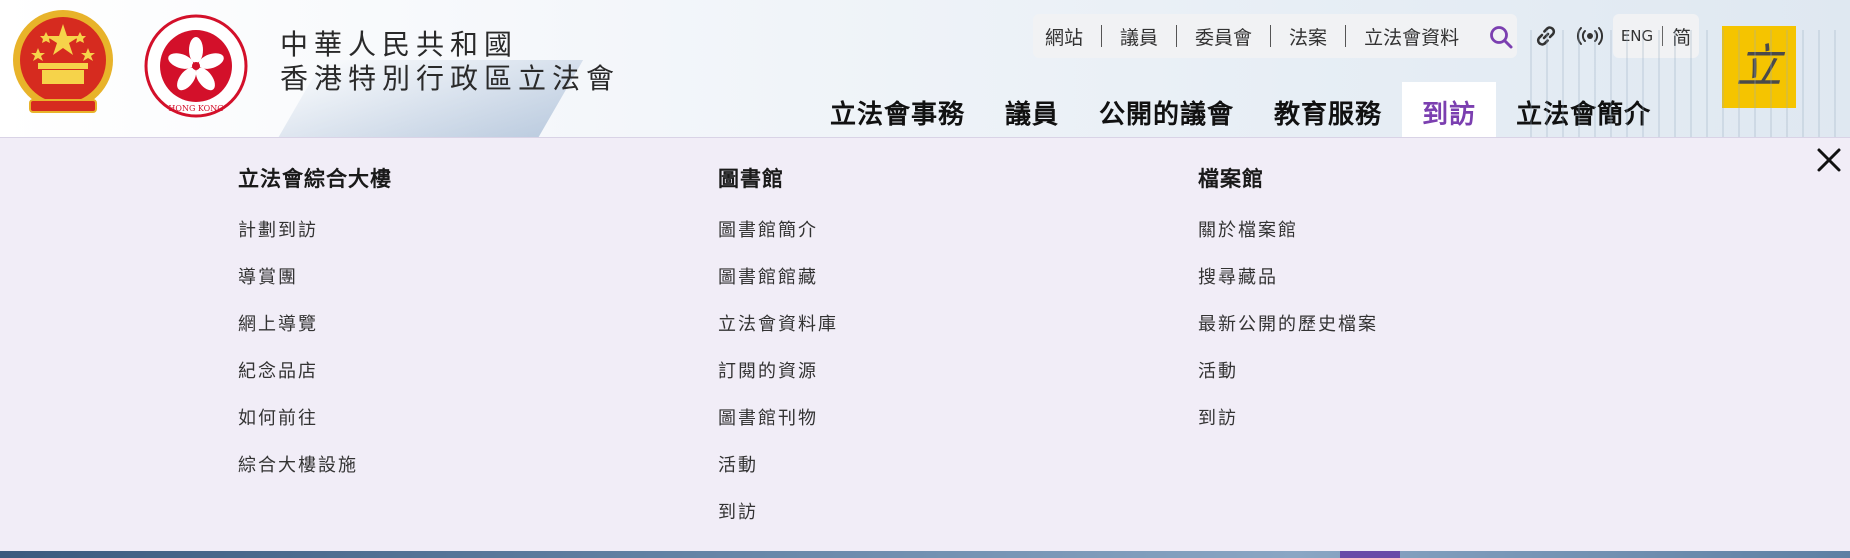 The image size is (1850, 558). What do you see at coordinates (1288, 427) in the screenshot?
I see `menu-item-archives-visit: 到訪` at bounding box center [1288, 427].